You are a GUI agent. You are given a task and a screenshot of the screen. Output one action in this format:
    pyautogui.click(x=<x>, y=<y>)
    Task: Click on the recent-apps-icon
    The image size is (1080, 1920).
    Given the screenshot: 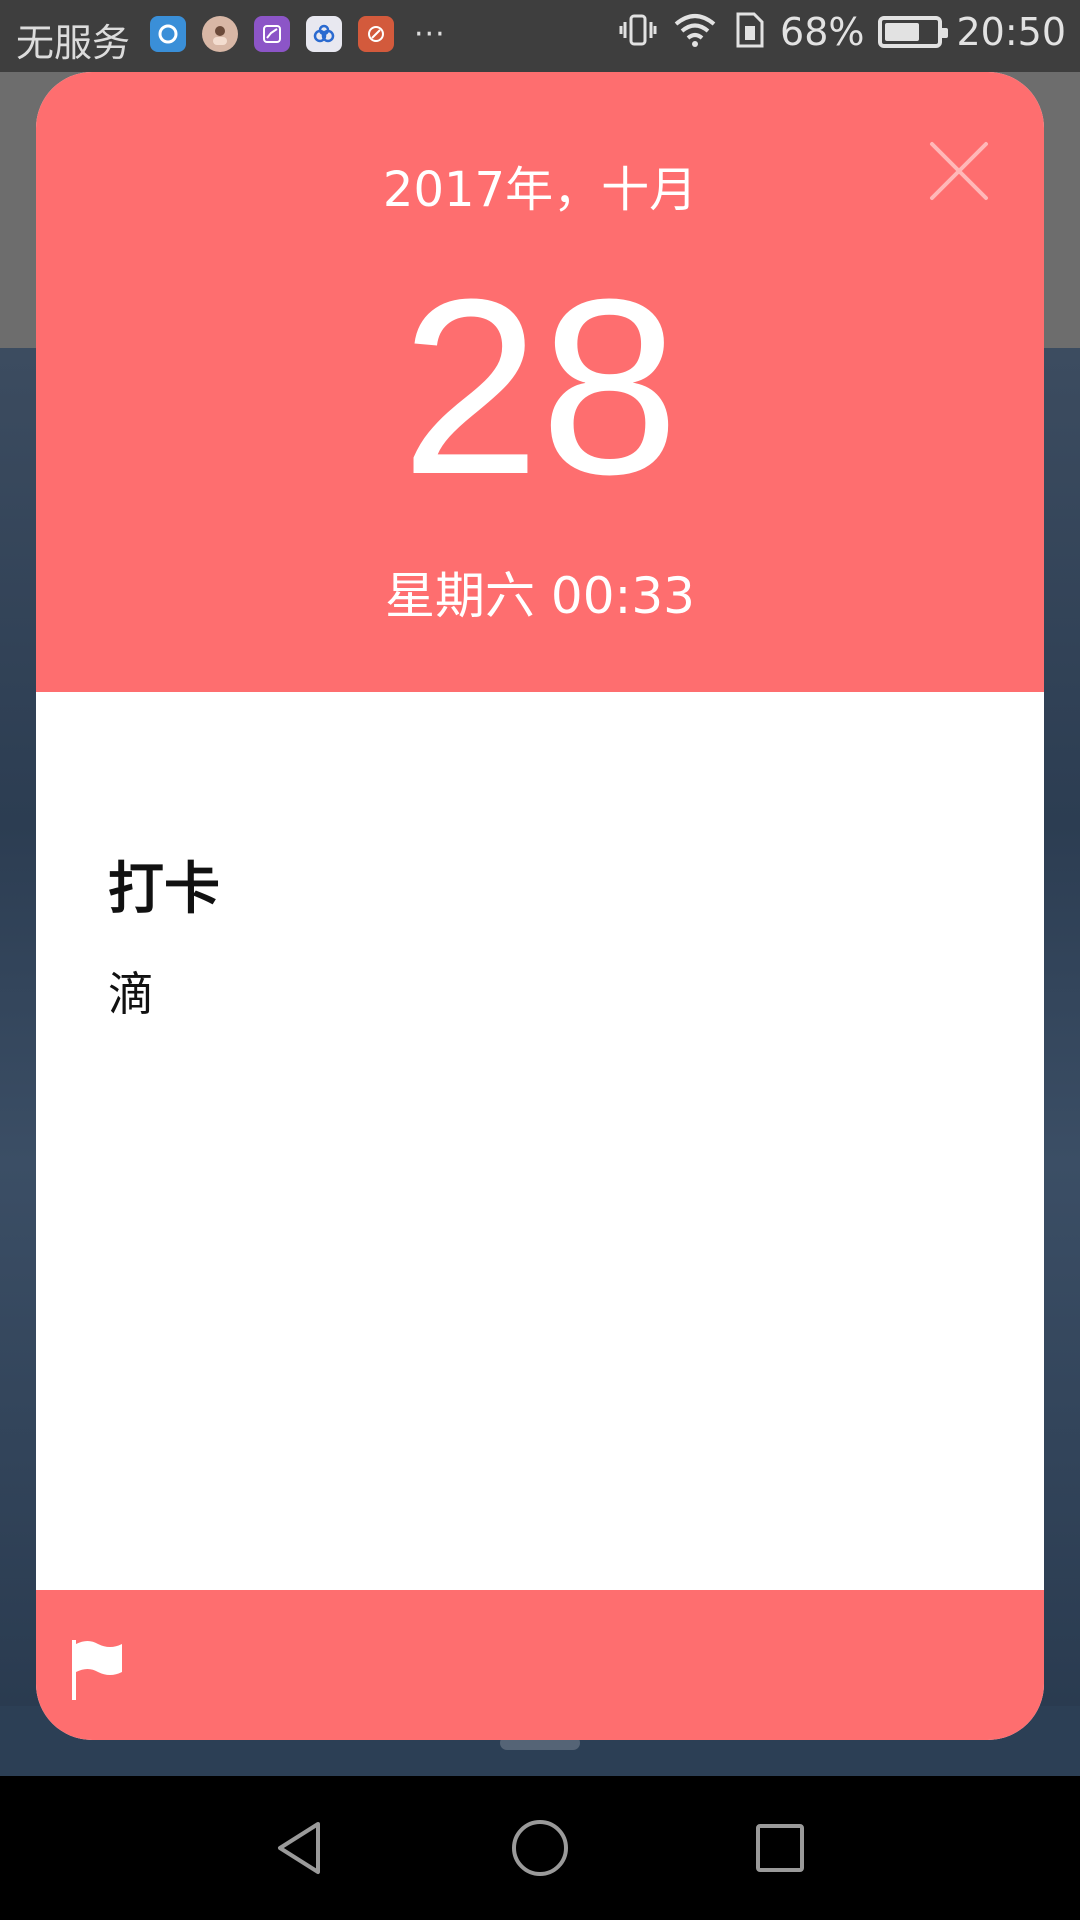 What is the action you would take?
    pyautogui.click(x=780, y=1848)
    